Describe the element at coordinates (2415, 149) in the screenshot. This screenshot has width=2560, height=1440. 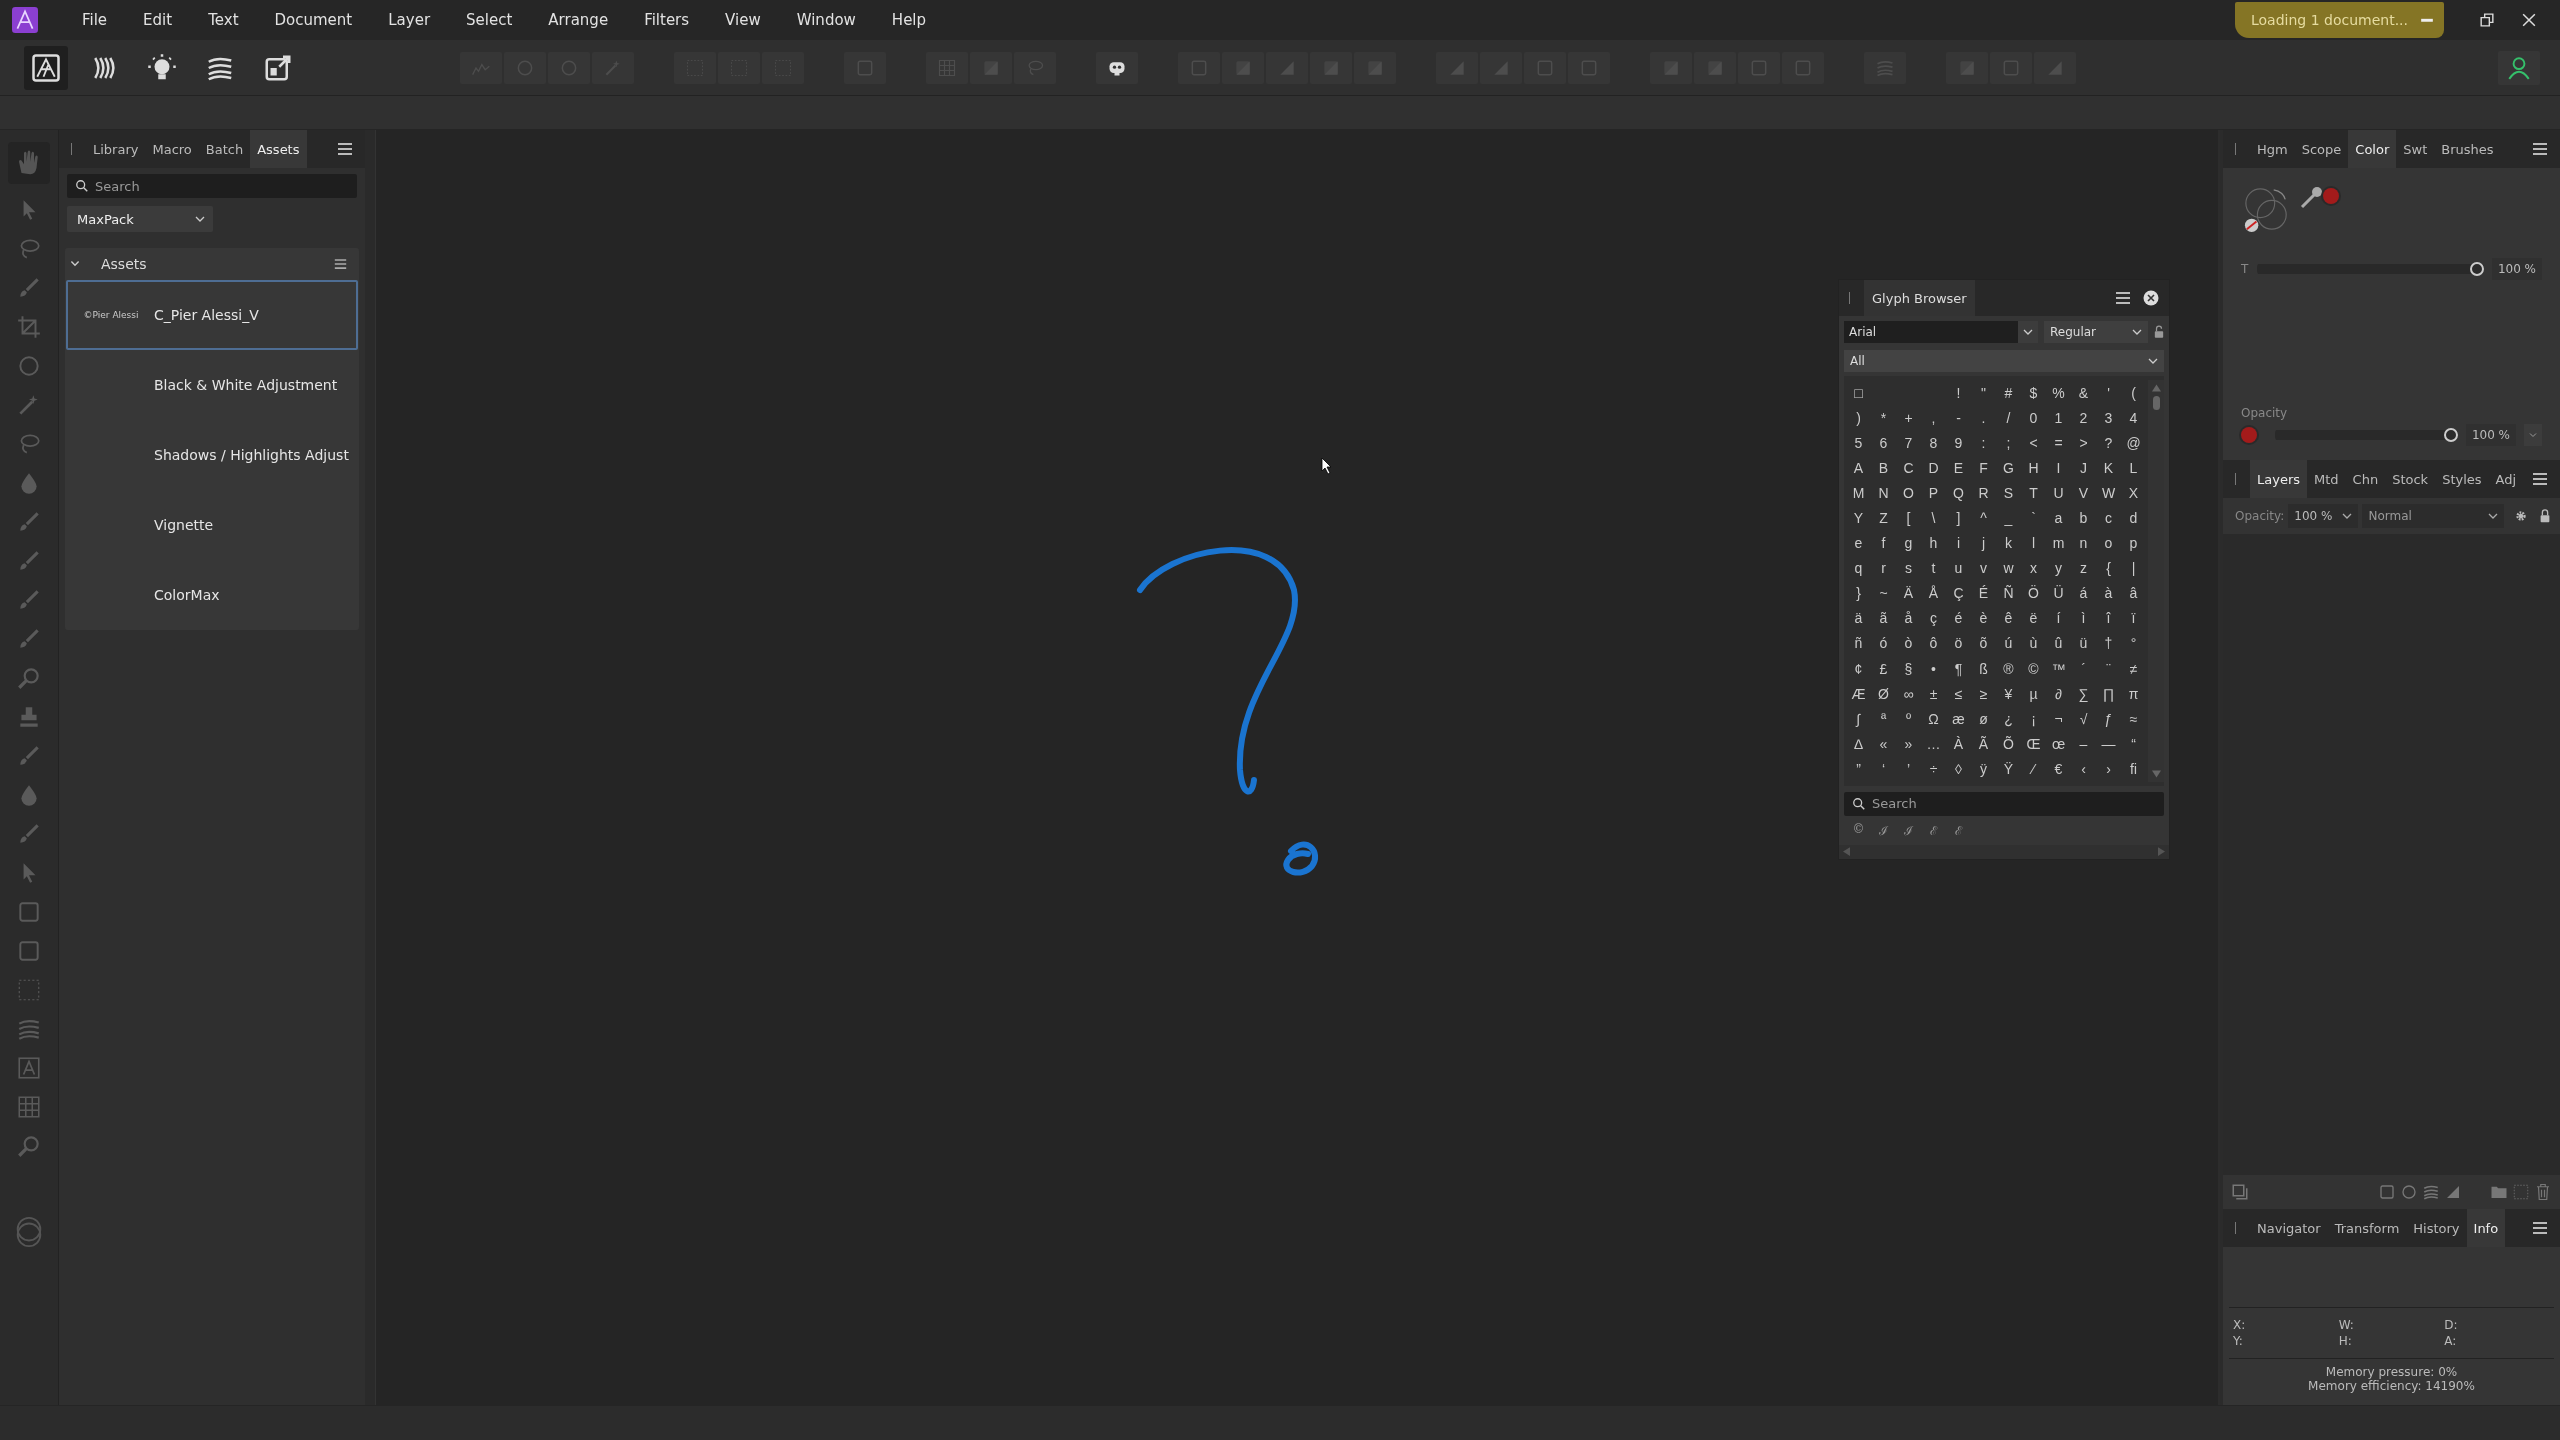
I see `panel-tab: Swt` at that location.